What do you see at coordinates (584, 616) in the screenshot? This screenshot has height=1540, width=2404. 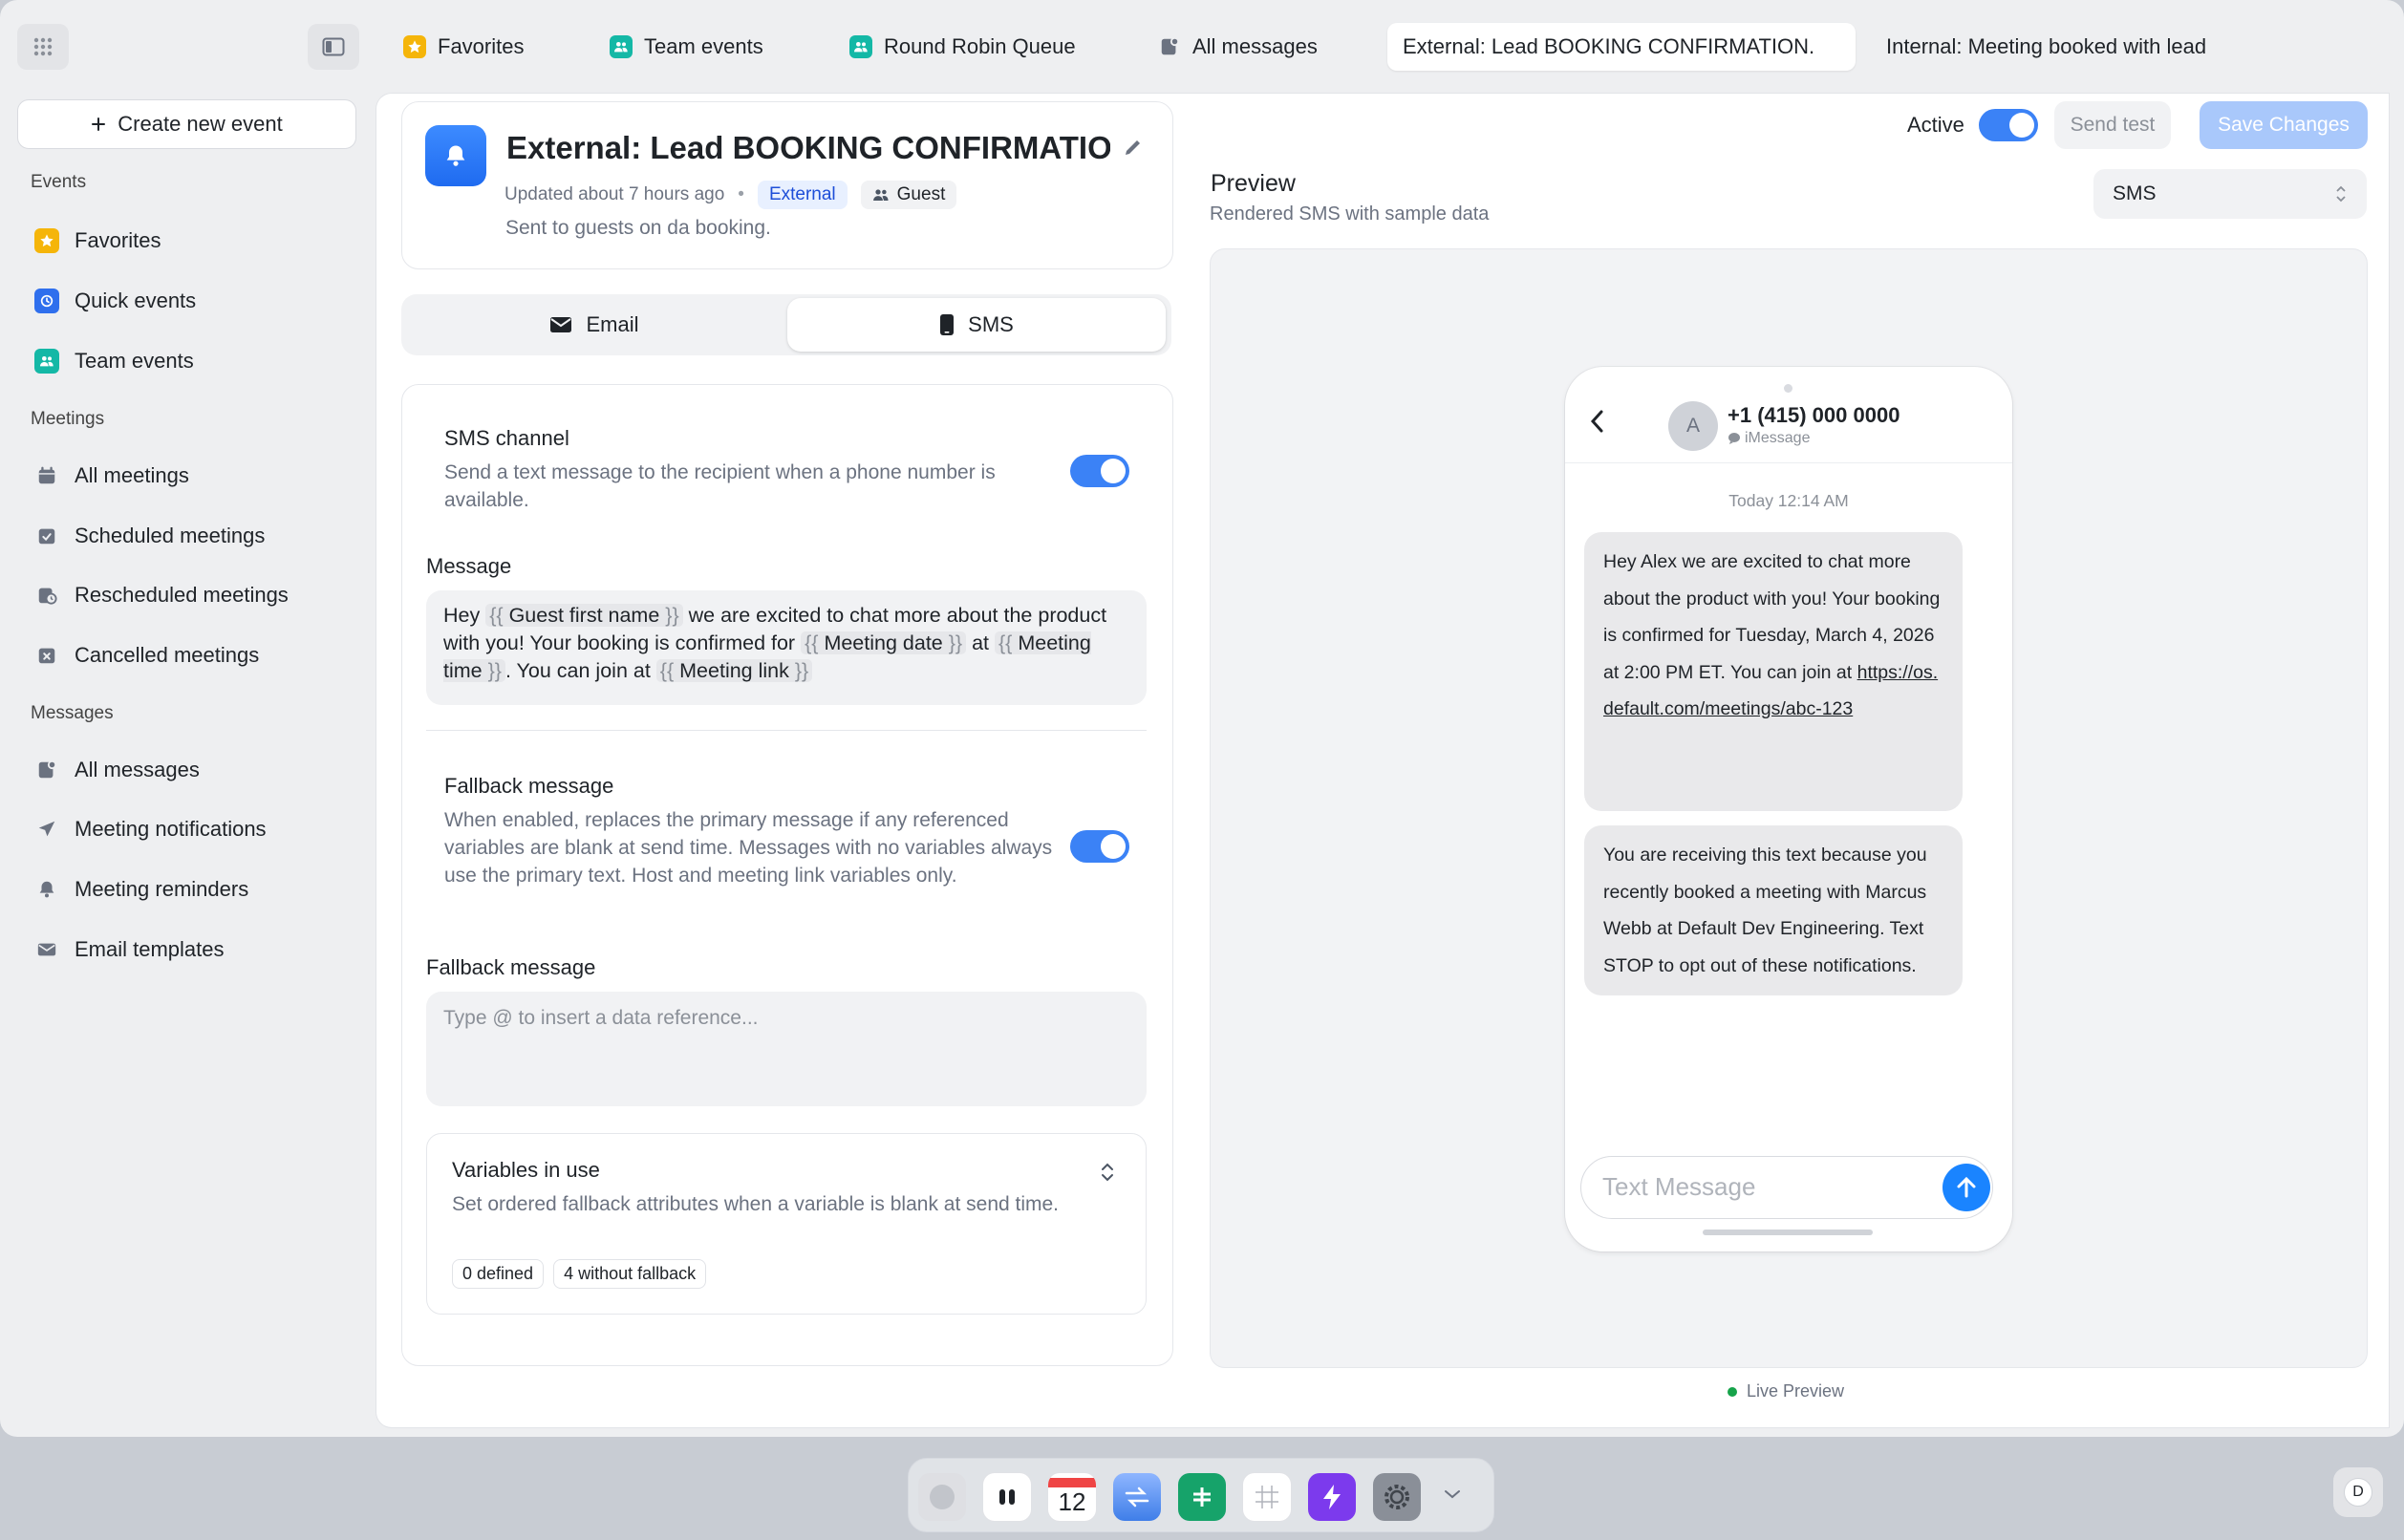 I see `variable-token: {{ Guest first name }}` at bounding box center [584, 616].